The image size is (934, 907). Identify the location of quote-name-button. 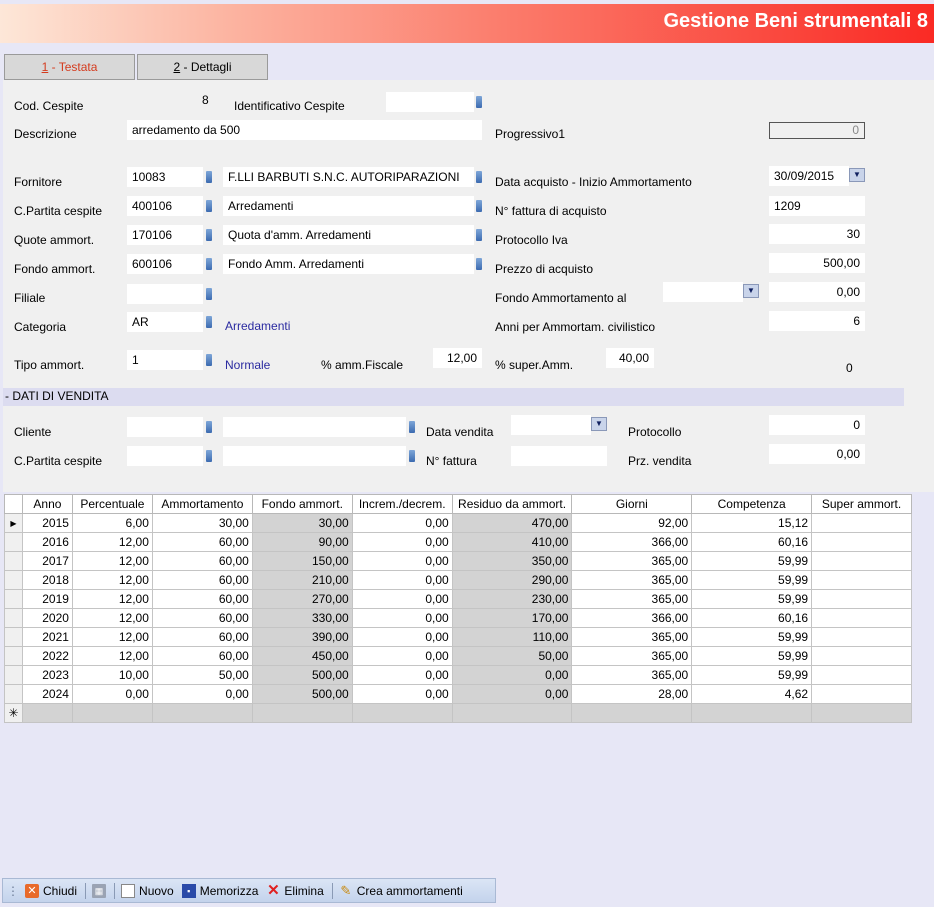
(479, 235).